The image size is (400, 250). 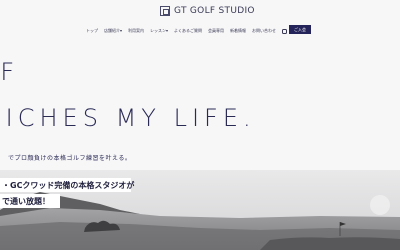 What do you see at coordinates (67, 185) in the screenshot?
I see `hero-tag-line1: ・GCクワッド完備の本格スタジオが` at bounding box center [67, 185].